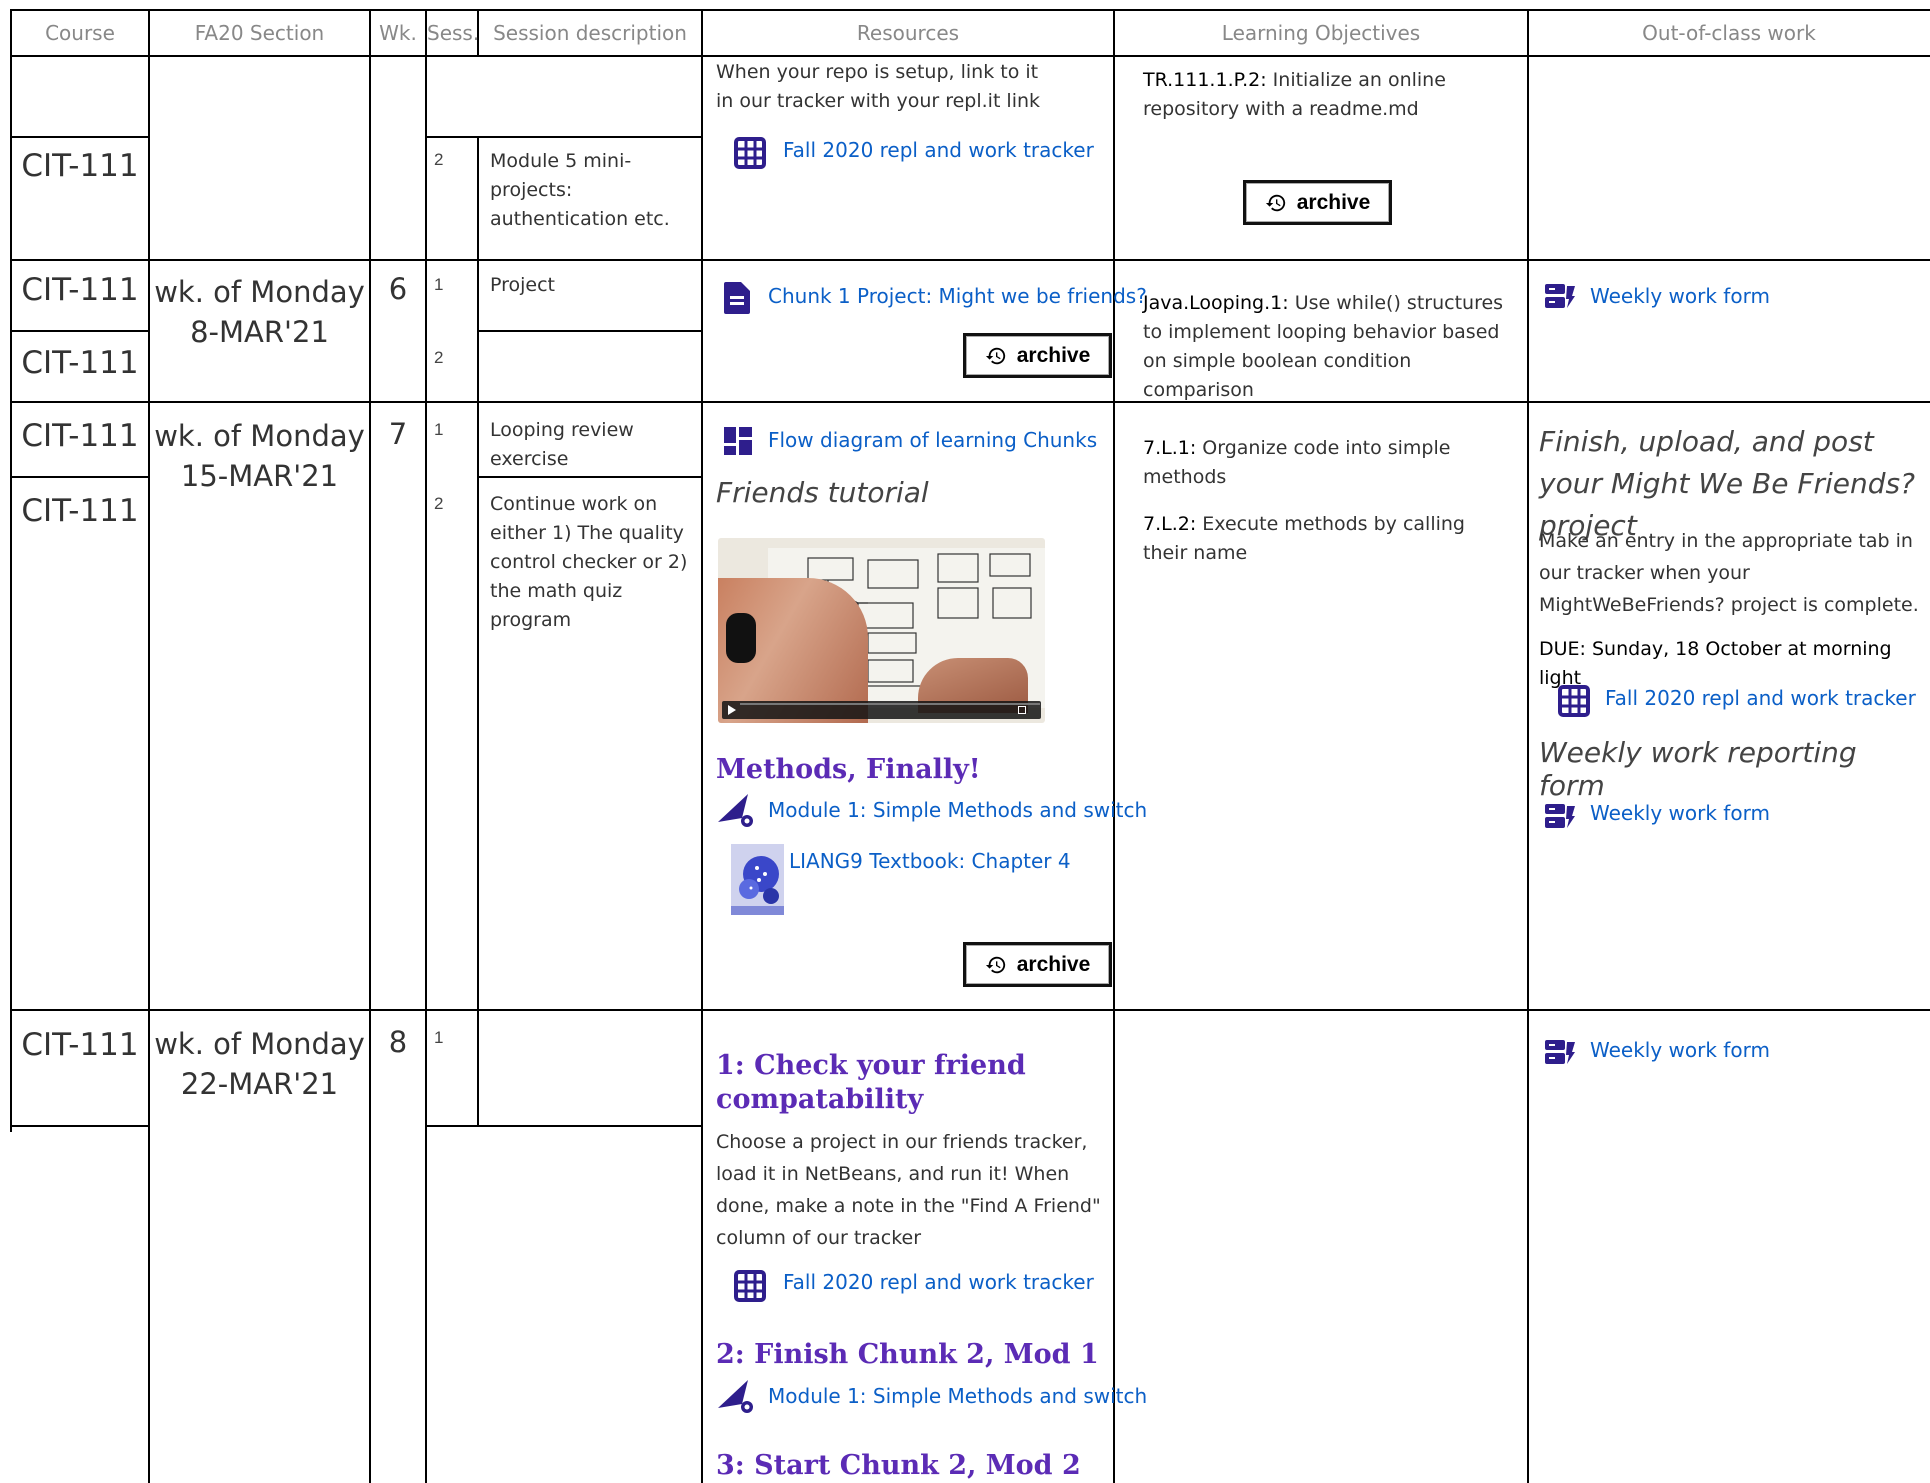 This screenshot has width=1930, height=1483. What do you see at coordinates (80, 33) in the screenshot?
I see `header-course: Course` at bounding box center [80, 33].